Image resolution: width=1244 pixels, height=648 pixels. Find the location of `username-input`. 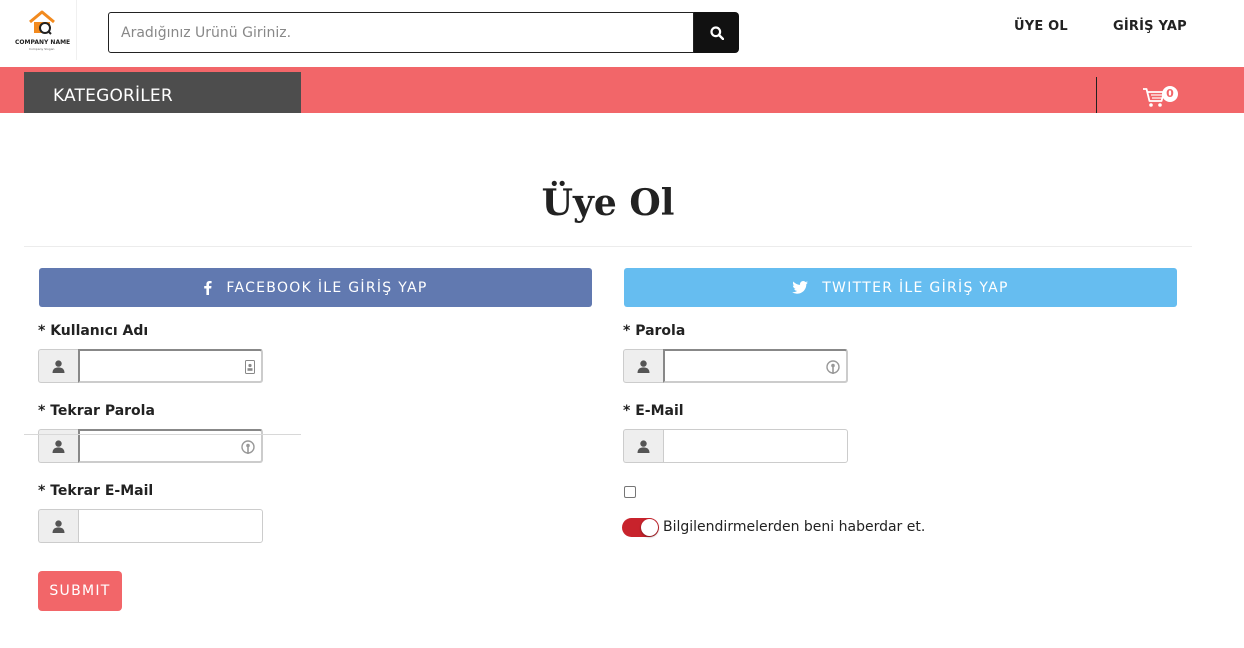

username-input is located at coordinates (170, 366).